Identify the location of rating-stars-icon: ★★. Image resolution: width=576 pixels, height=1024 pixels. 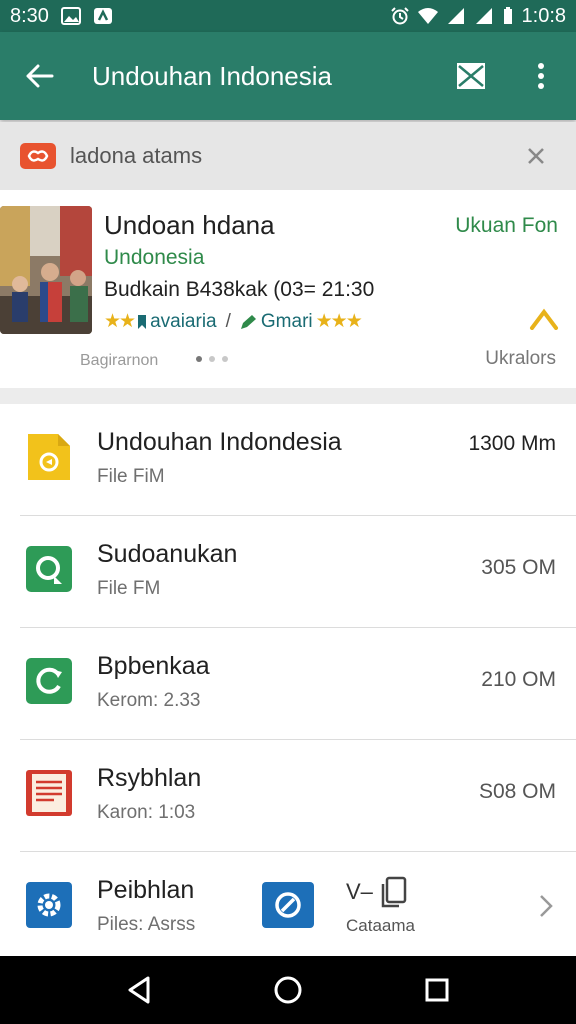
(120, 321).